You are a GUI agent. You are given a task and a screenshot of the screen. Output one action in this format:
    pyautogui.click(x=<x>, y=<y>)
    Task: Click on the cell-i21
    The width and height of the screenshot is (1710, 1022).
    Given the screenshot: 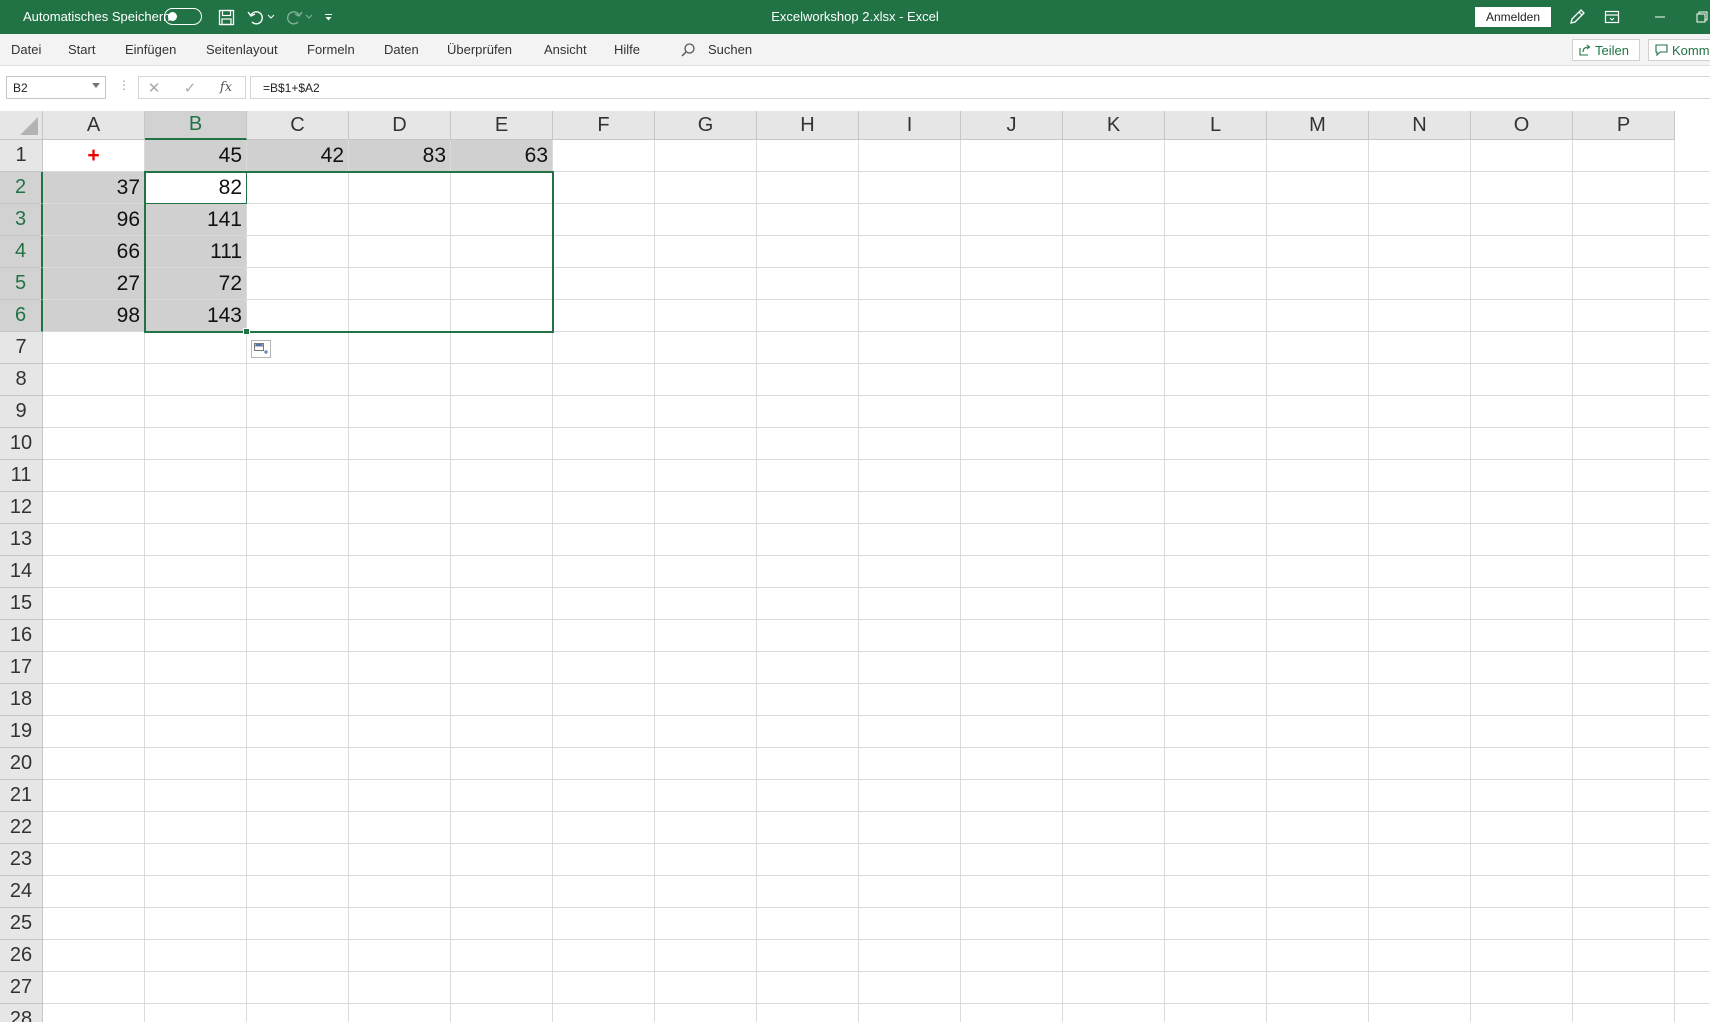 What is the action you would take?
    pyautogui.click(x=910, y=796)
    